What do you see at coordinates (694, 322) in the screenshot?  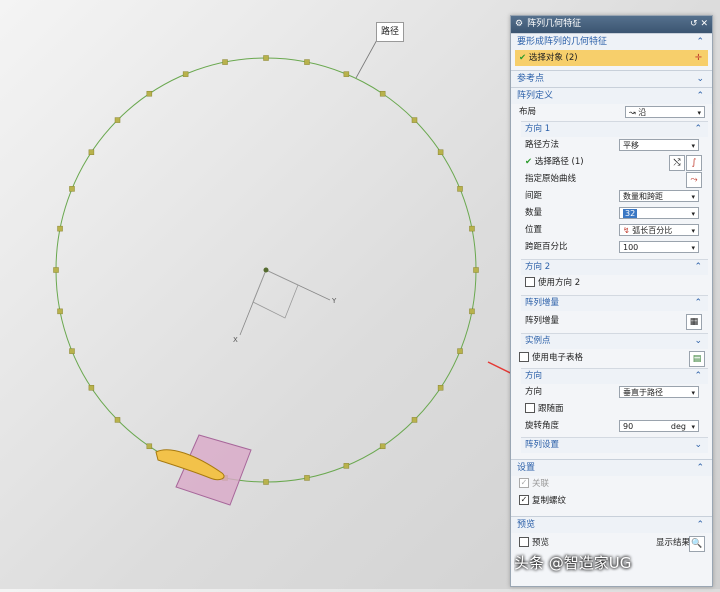 I see `increment-icon: ▦` at bounding box center [694, 322].